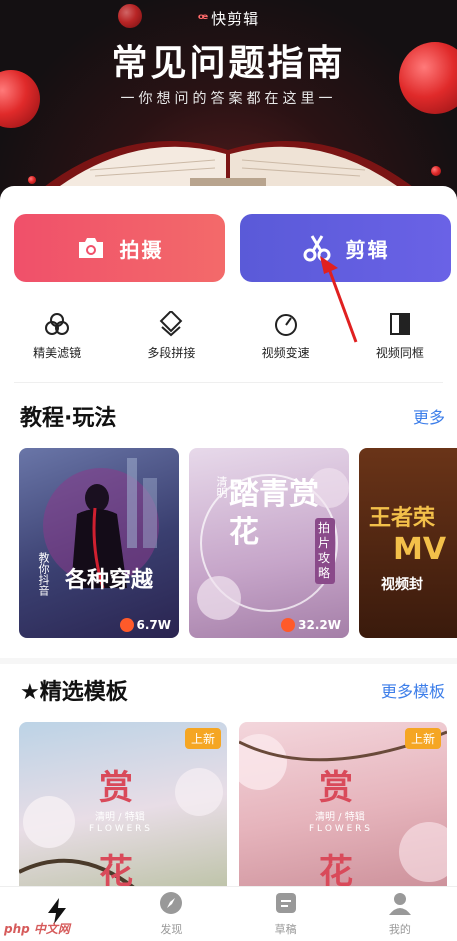 The image size is (457, 941). What do you see at coordinates (235, 19) in the screenshot?
I see `logo-text: 快剪辑` at bounding box center [235, 19].